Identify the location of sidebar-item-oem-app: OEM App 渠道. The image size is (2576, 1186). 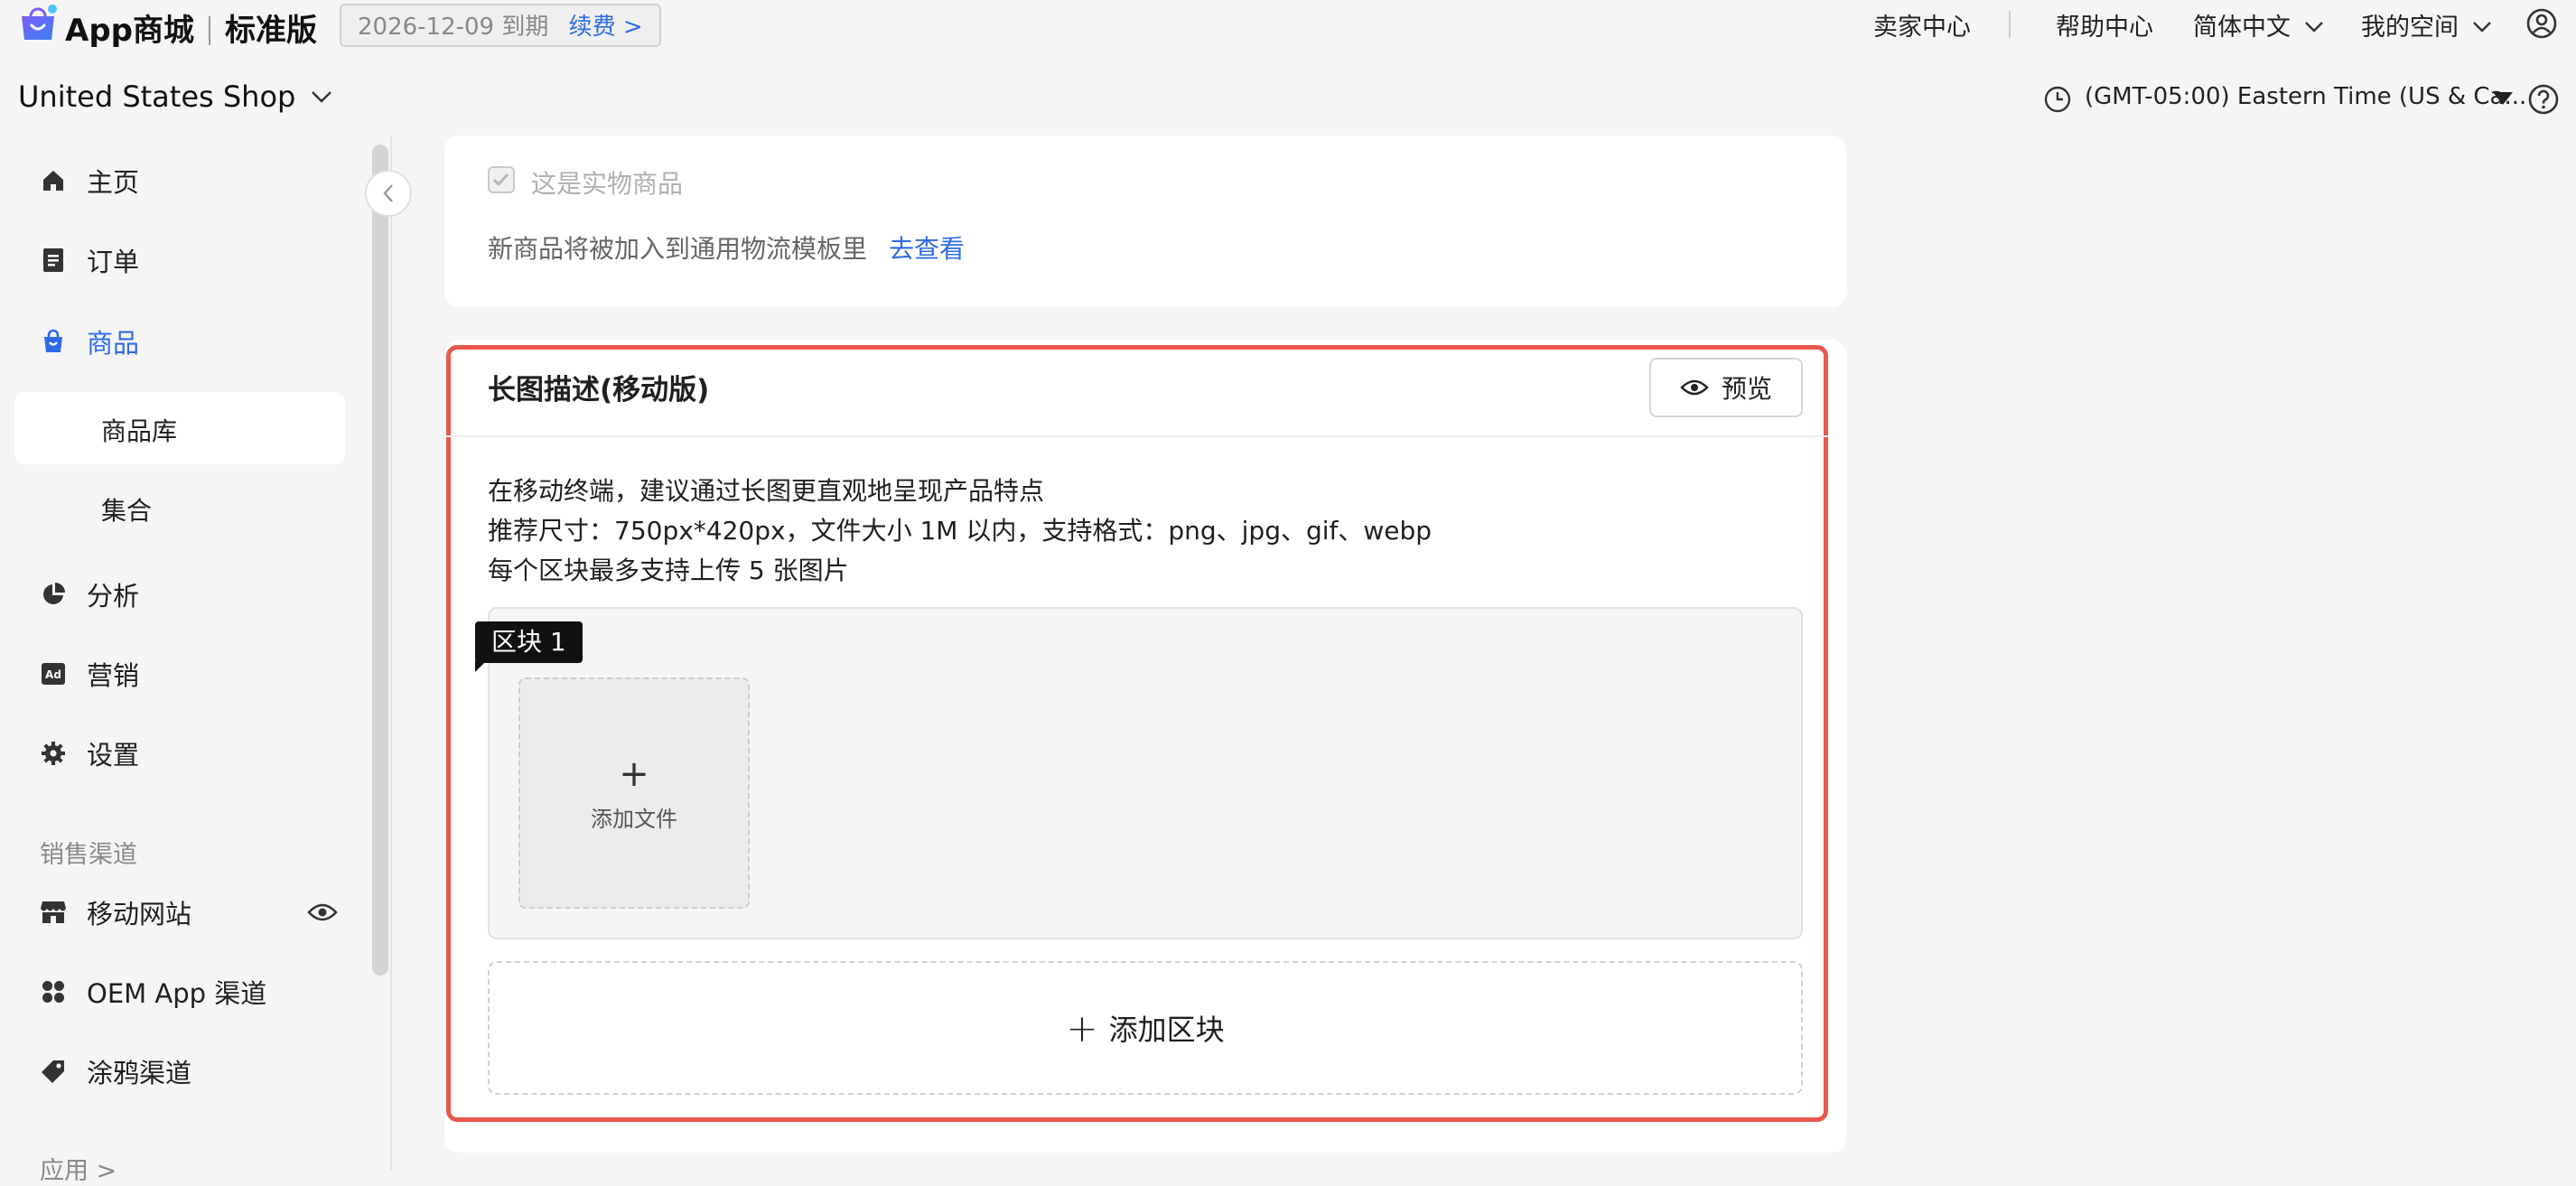
(153, 992).